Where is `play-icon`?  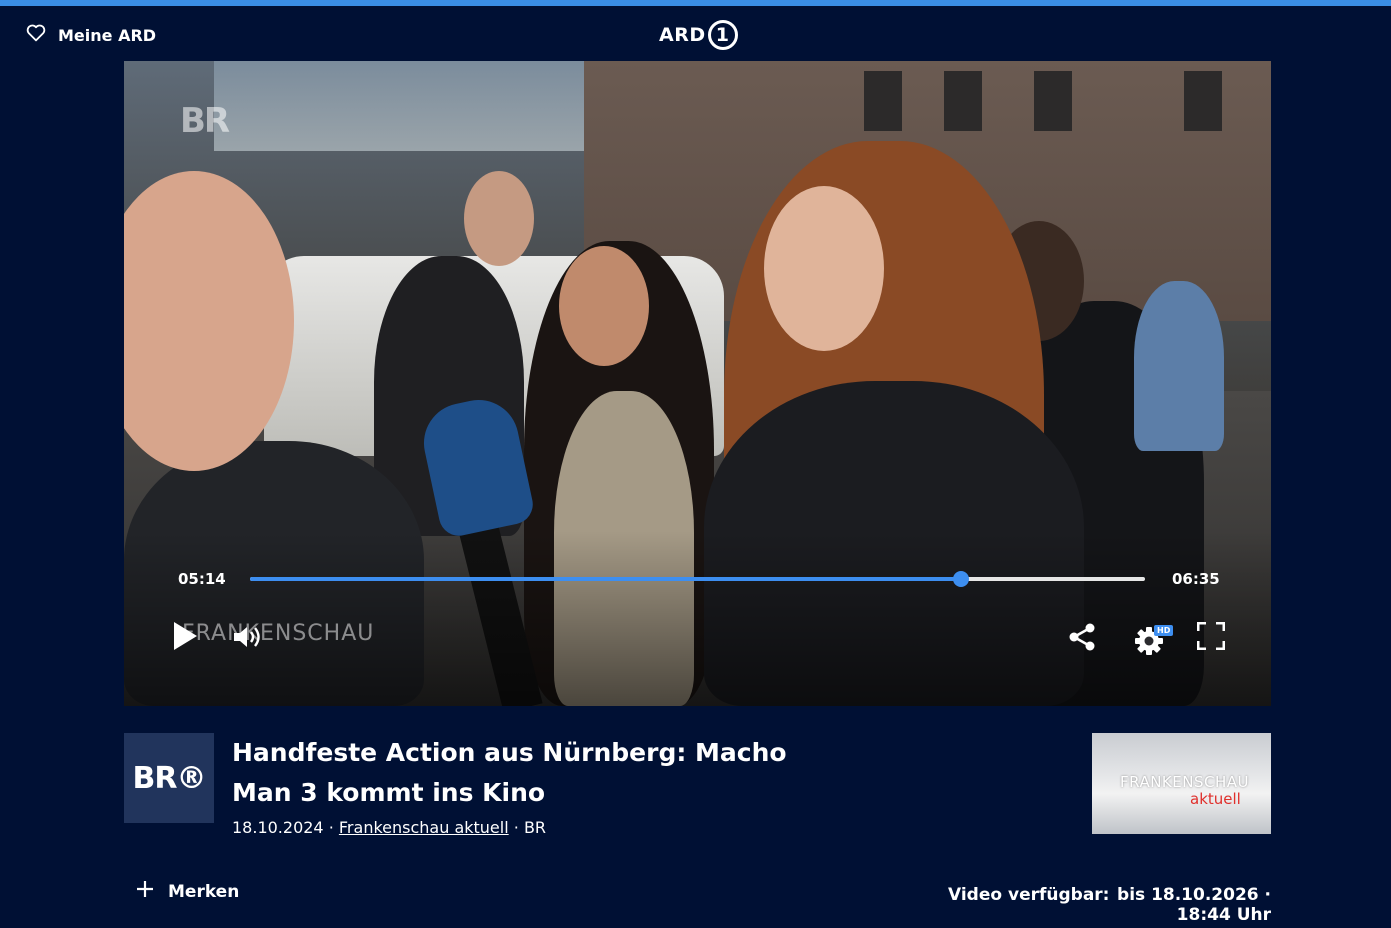 play-icon is located at coordinates (185, 638).